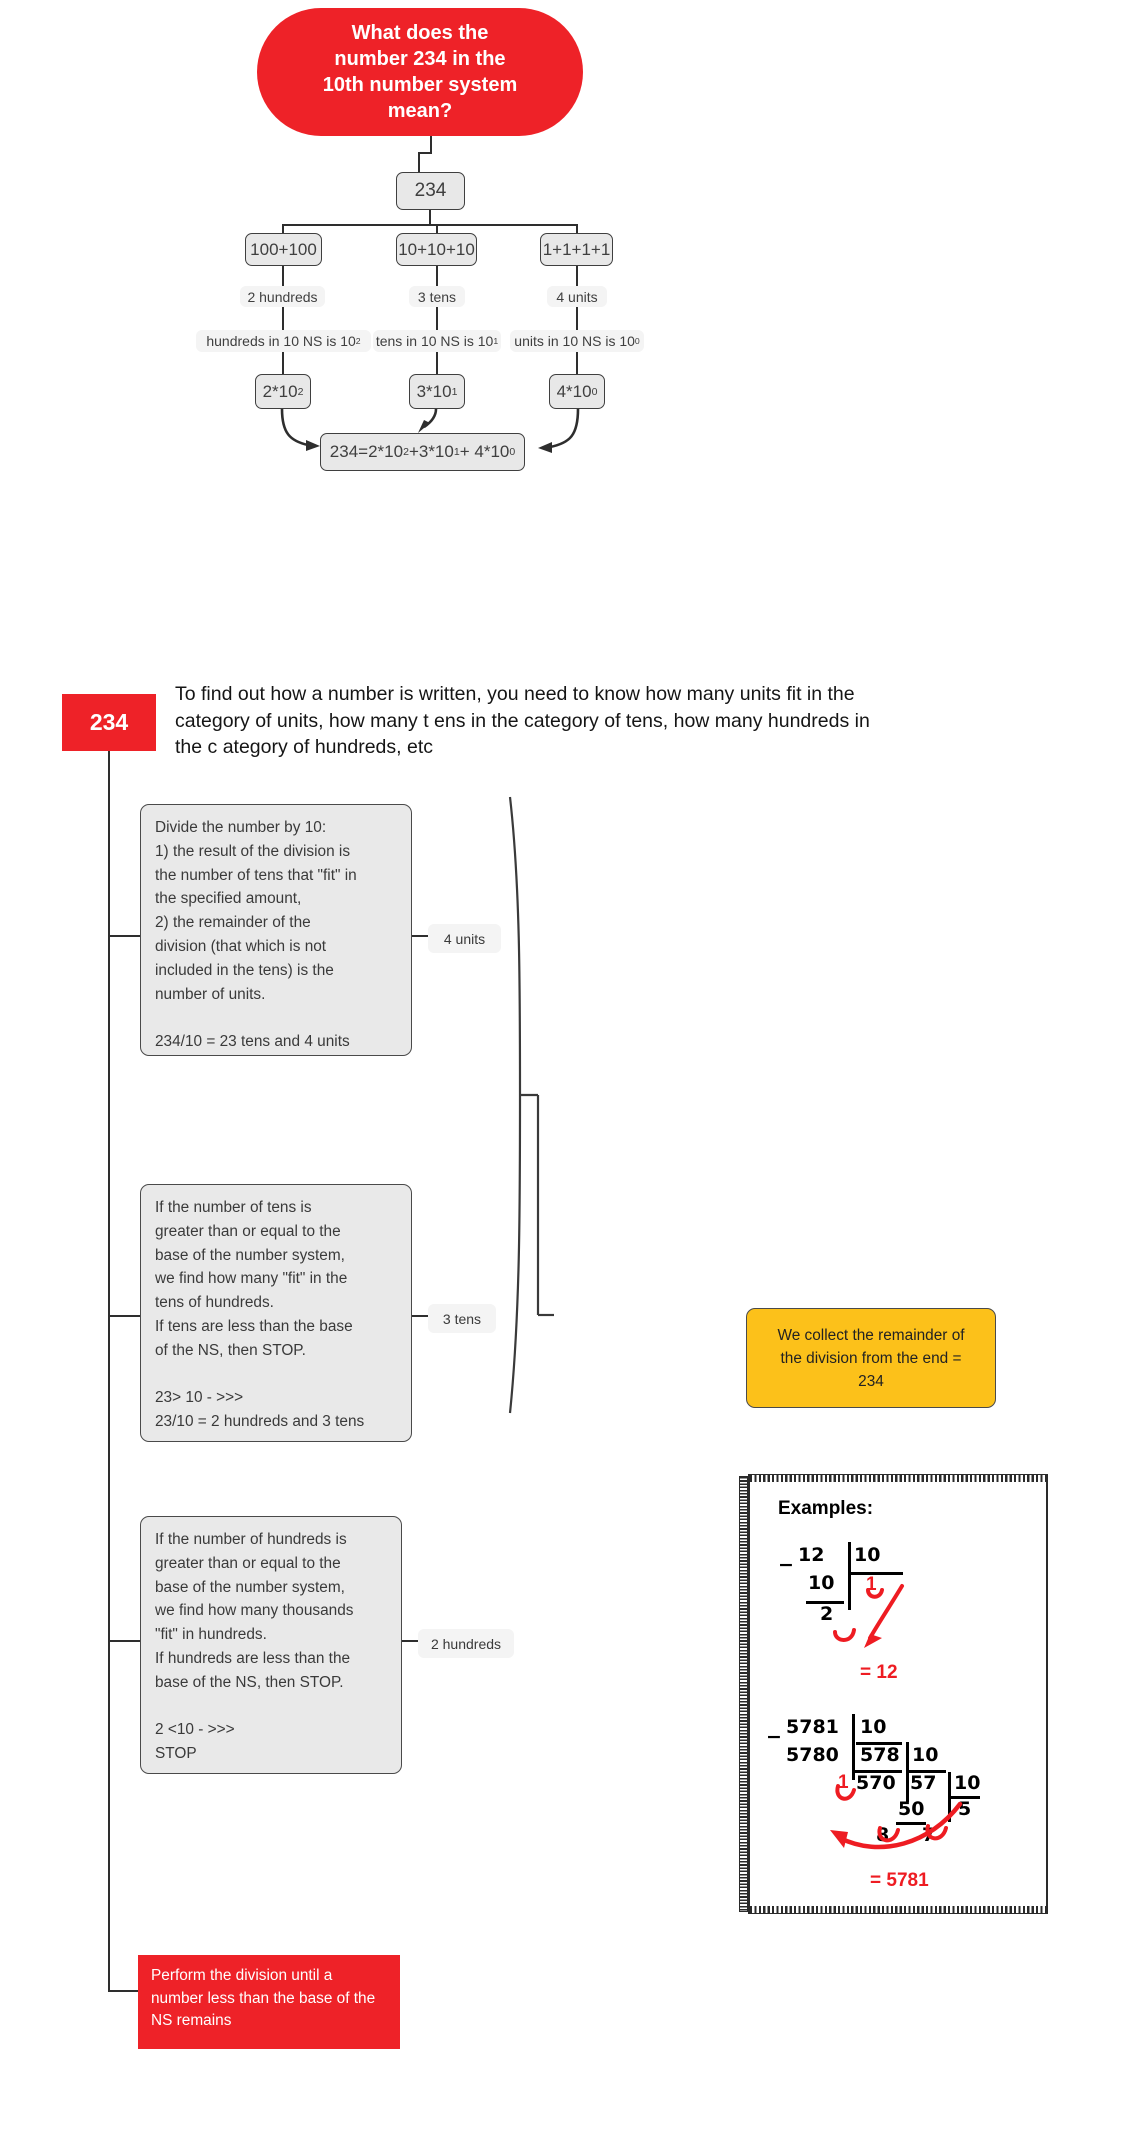 Image resolution: width=1138 pixels, height=2155 pixels. Describe the element at coordinates (577, 341) in the screenshot. I see `label-rule-units: units in 10 NS is 10 0` at that location.